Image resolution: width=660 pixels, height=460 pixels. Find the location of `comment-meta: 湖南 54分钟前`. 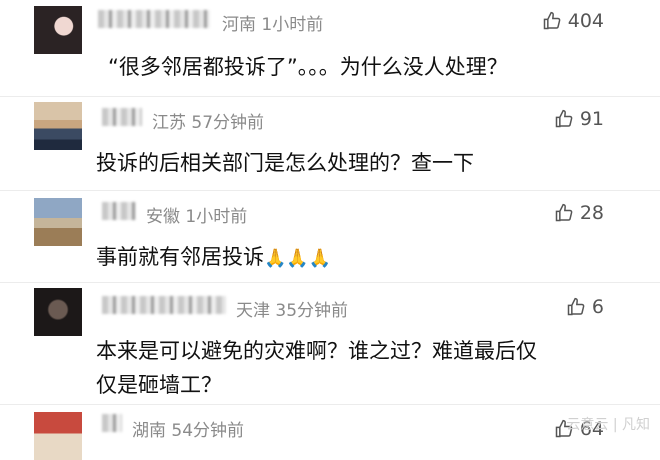

comment-meta: 湖南 54分钟前 is located at coordinates (188, 428).